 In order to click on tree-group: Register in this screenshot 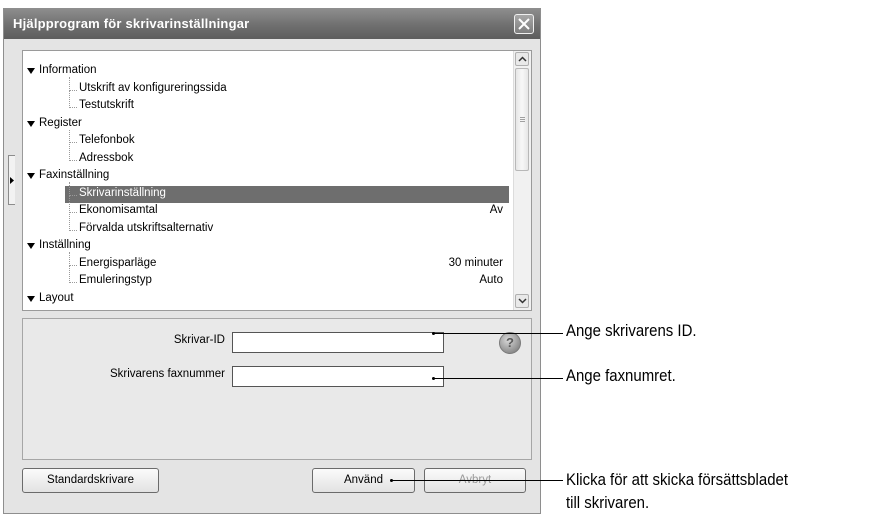, I will do `click(266, 124)`.